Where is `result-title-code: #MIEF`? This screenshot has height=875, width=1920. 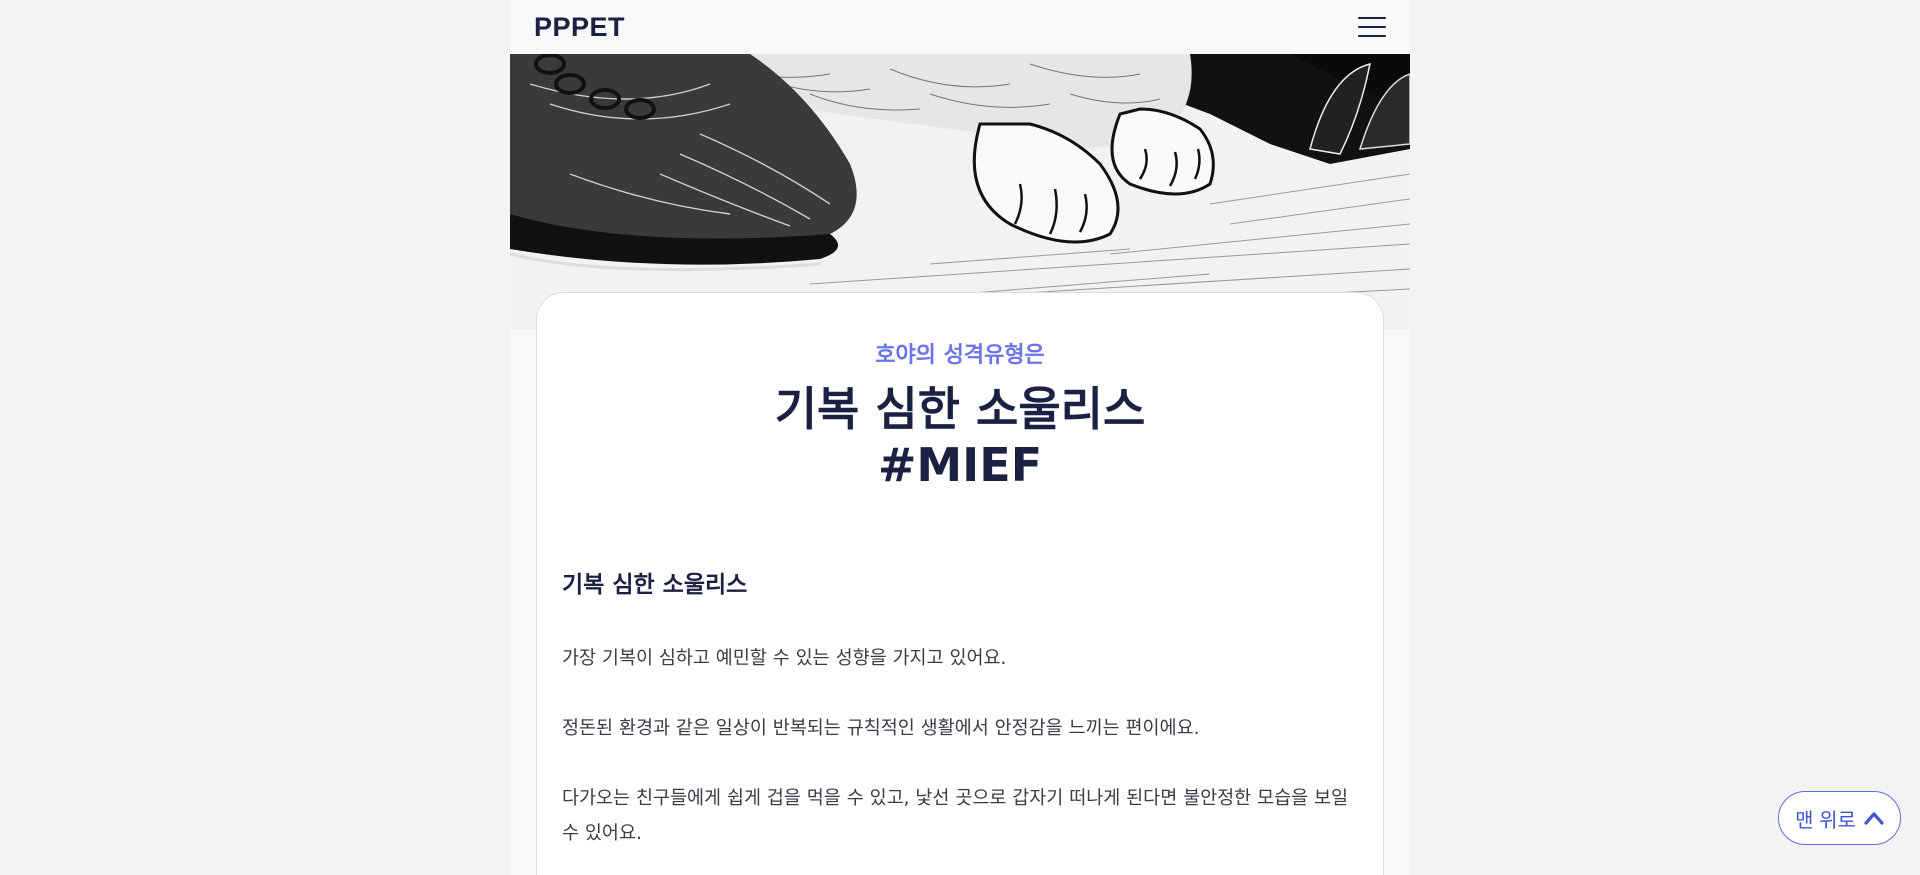
result-title-code: #MIEF is located at coordinates (960, 465).